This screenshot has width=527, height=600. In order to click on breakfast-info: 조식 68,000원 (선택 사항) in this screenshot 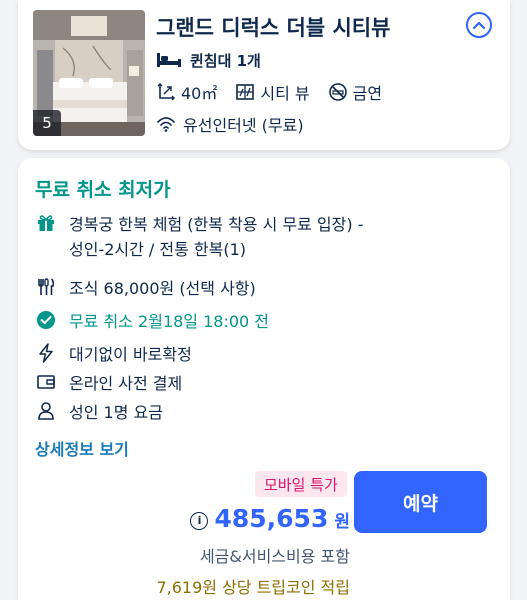, I will do `click(145, 288)`.